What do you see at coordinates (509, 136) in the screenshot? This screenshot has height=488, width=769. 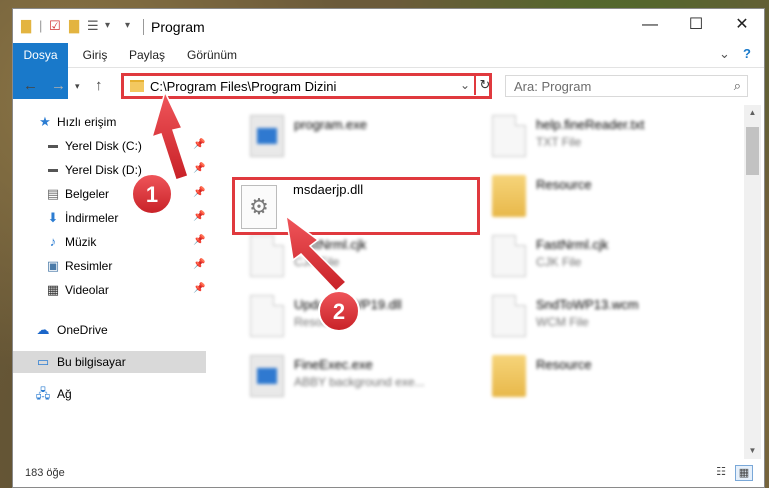 I see `text-file-icon` at bounding box center [509, 136].